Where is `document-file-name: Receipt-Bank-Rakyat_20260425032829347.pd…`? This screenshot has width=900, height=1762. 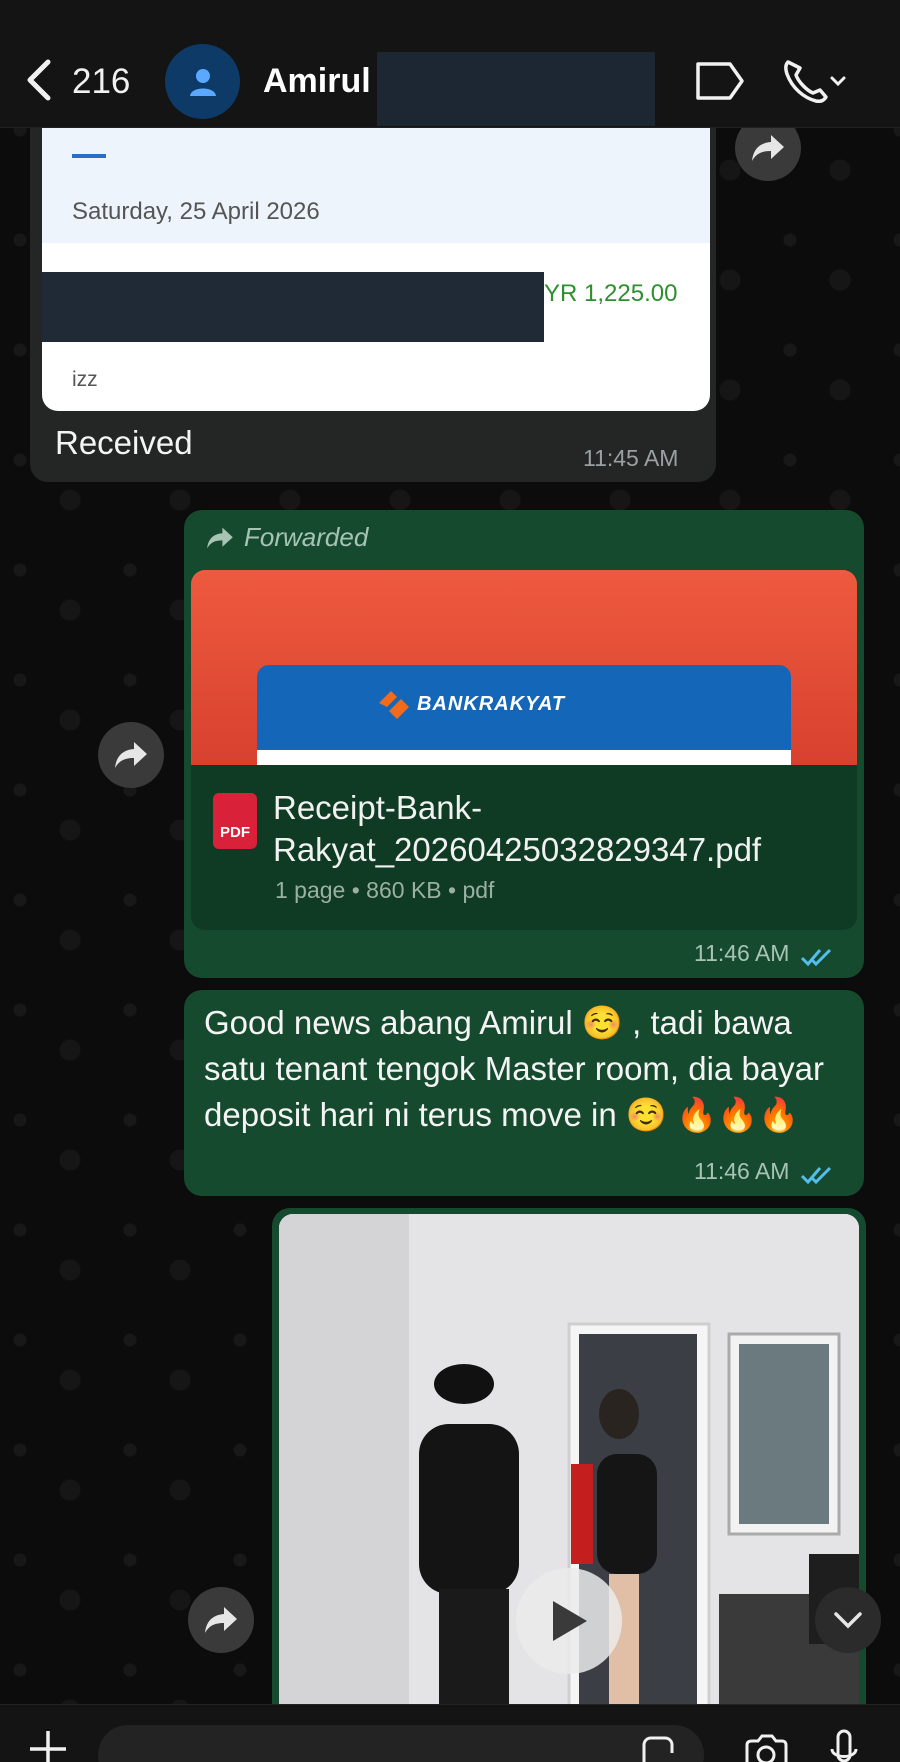 document-file-name: Receipt-Bank-Rakyat_20260425032829347.pd… is located at coordinates (517, 828).